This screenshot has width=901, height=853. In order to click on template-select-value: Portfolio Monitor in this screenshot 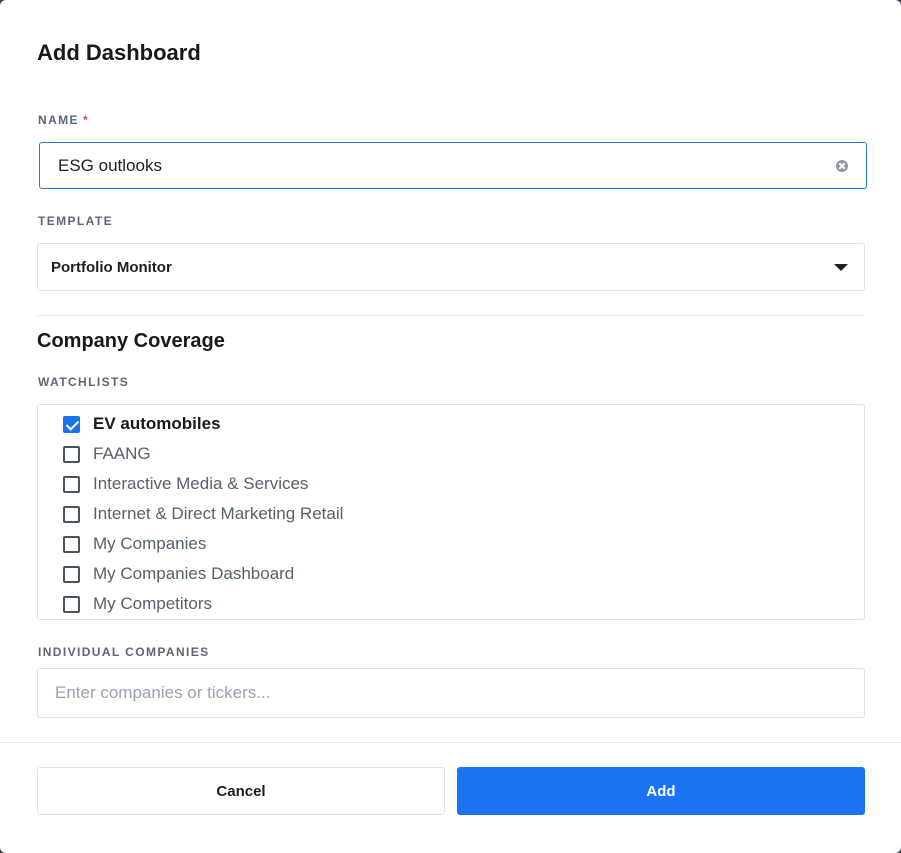, I will do `click(442, 267)`.